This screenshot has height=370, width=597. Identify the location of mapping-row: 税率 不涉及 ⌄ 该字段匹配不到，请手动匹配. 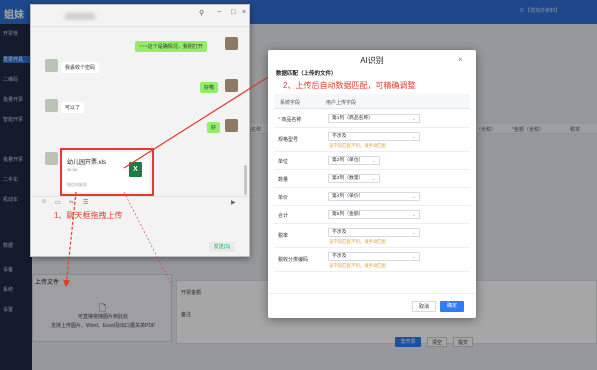
(372, 236).